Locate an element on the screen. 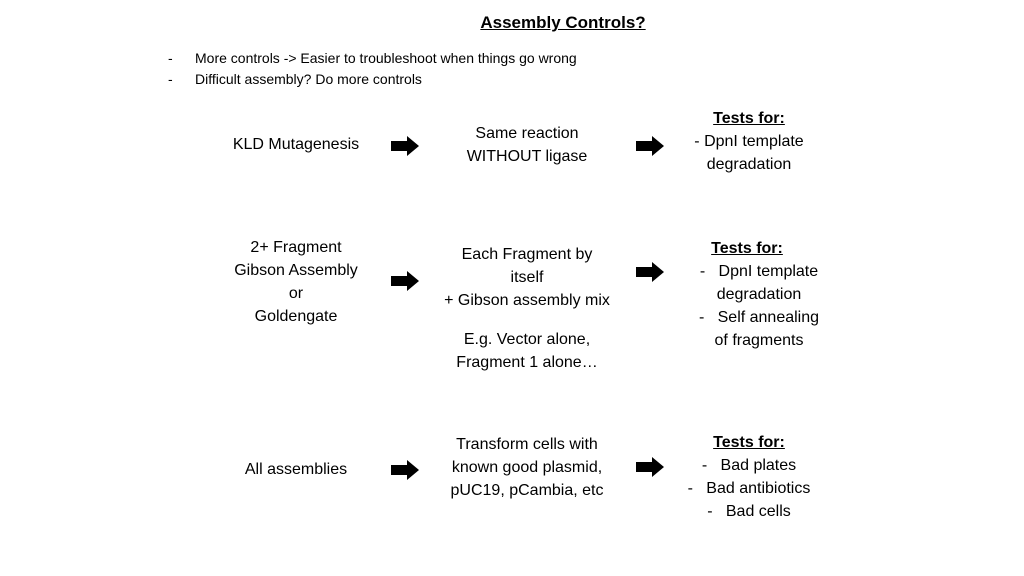 The image size is (1024, 576). control-note-line: E.g. Vector alone, is located at coordinates (527, 339).